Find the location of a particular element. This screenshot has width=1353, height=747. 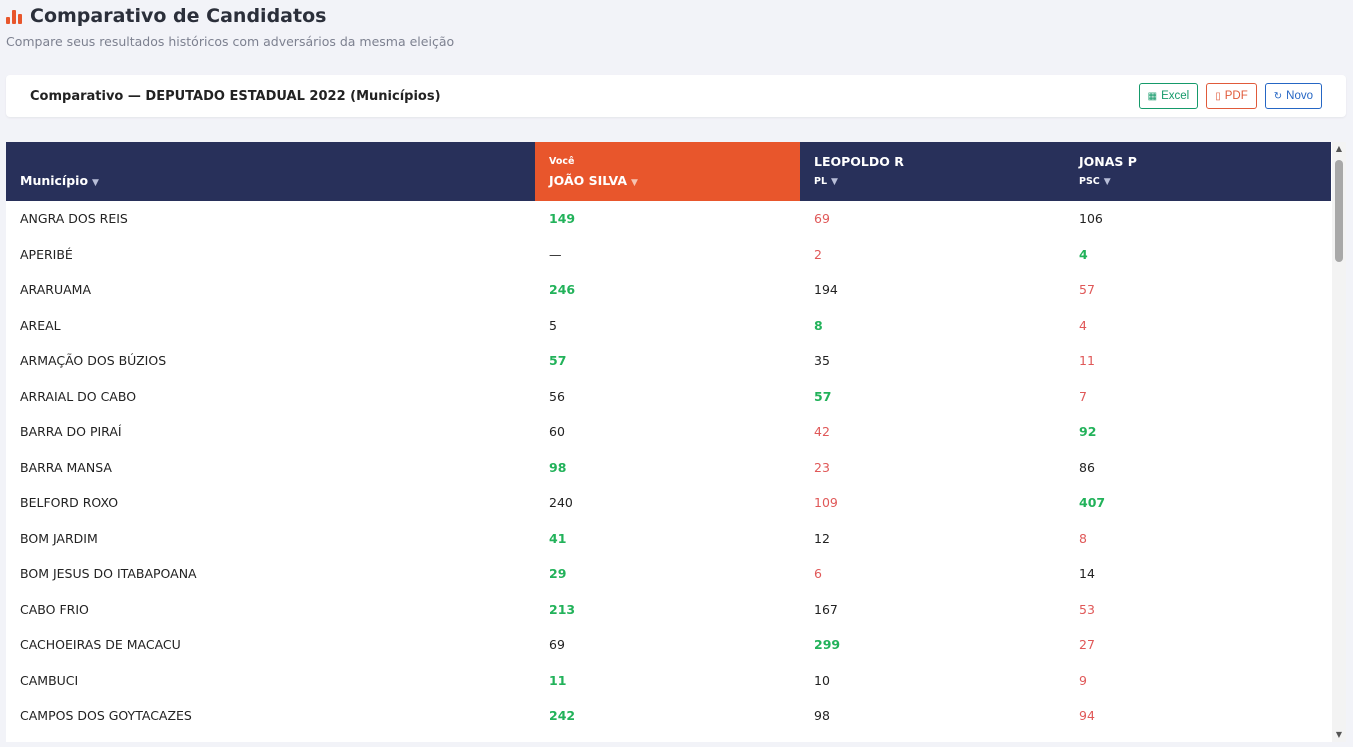

table-row: APERIBÉ — 2 4 is located at coordinates (668, 255).